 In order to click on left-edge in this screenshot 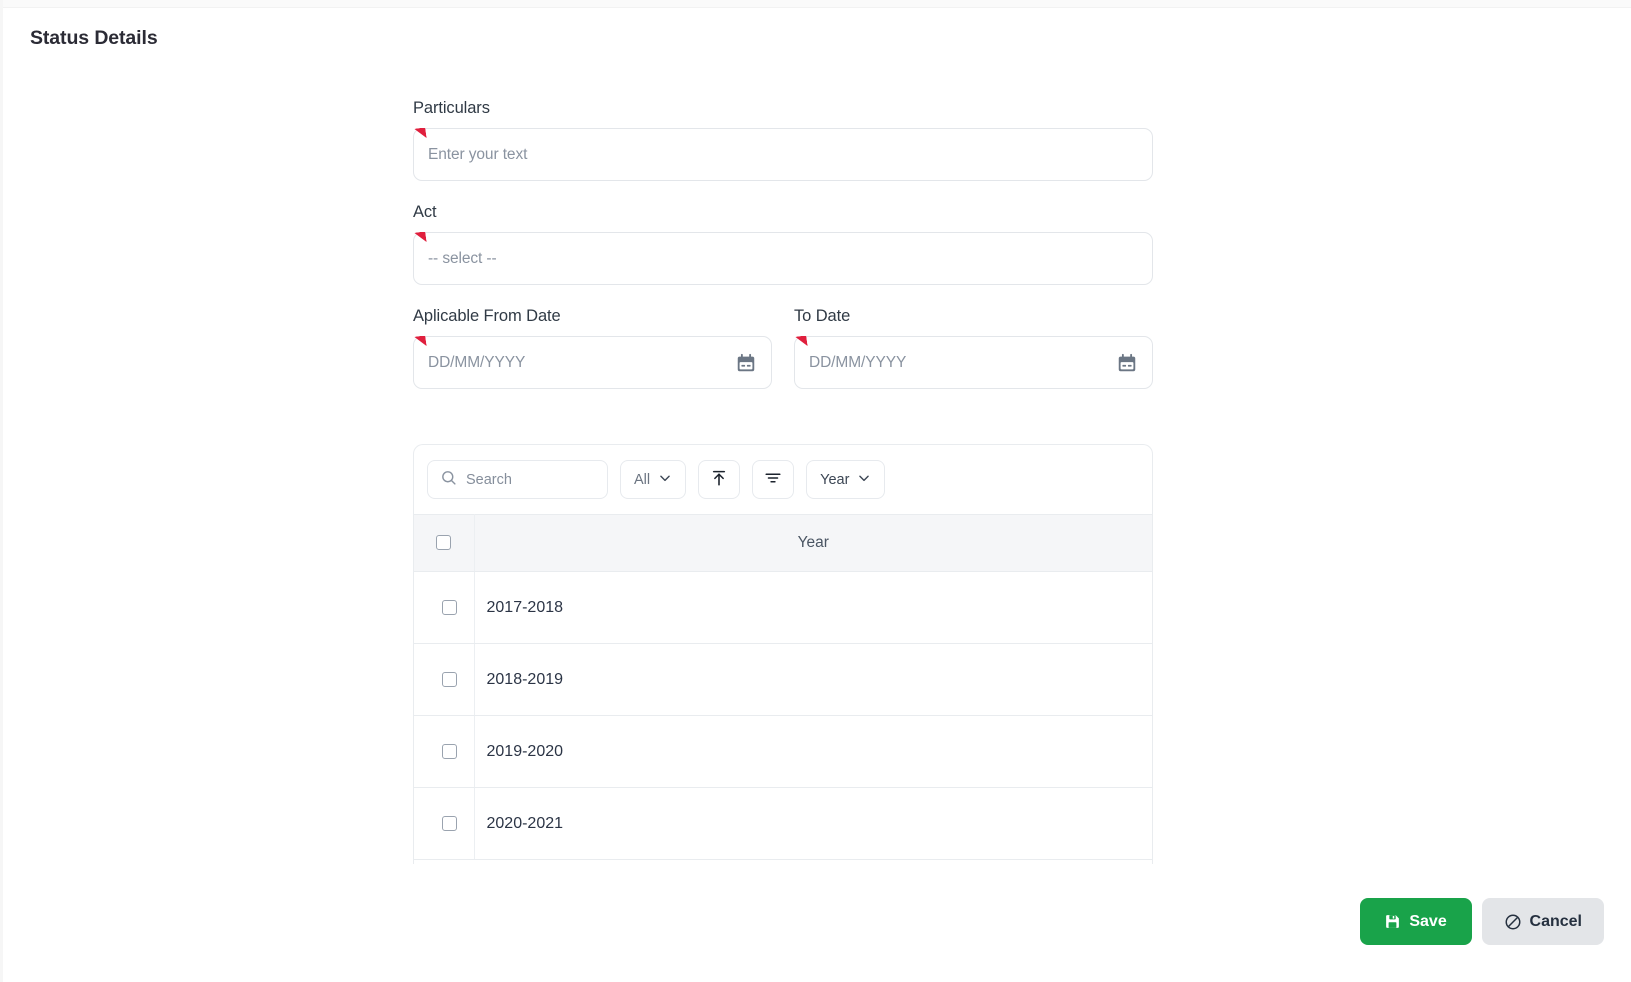, I will do `click(1, 491)`.